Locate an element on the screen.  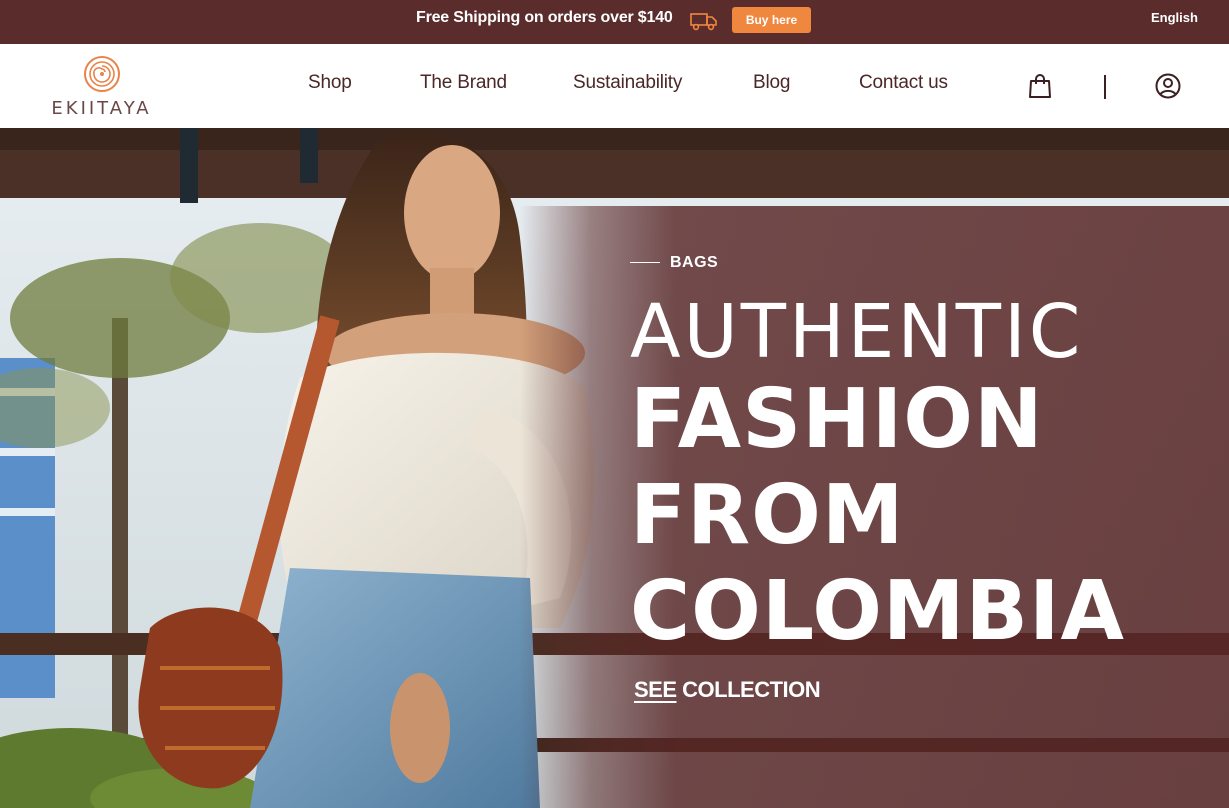
hero-headline-line4: COLOMBIA is located at coordinates (877, 611).